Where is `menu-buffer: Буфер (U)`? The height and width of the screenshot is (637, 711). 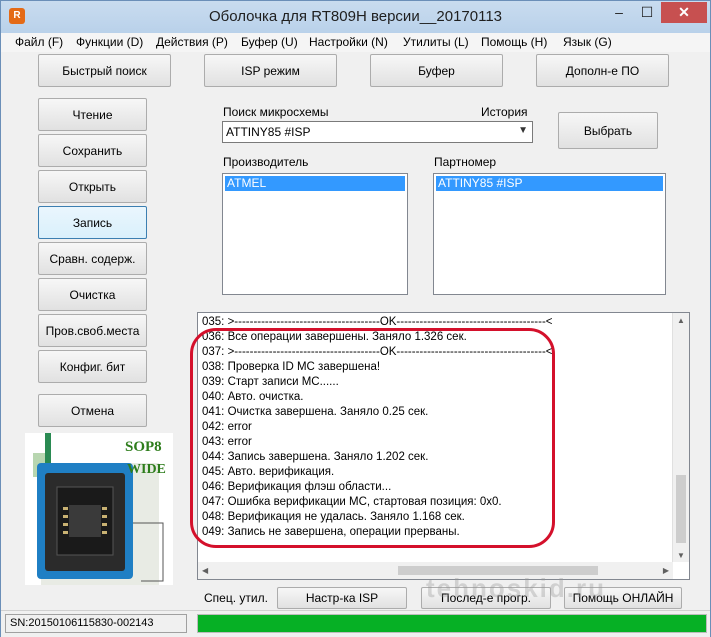 menu-buffer: Буфер (U) is located at coordinates (269, 42).